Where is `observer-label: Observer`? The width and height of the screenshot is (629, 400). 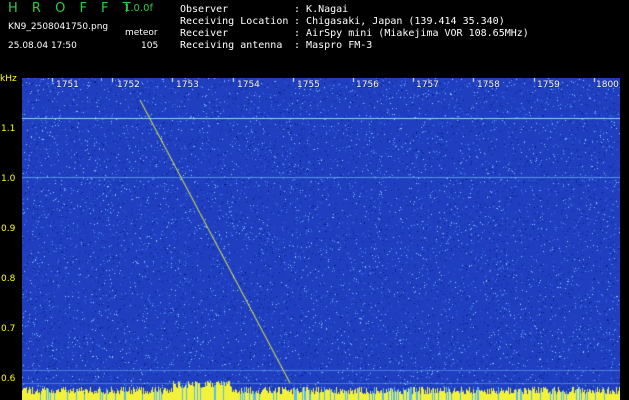 observer-label: Observer is located at coordinates (204, 9).